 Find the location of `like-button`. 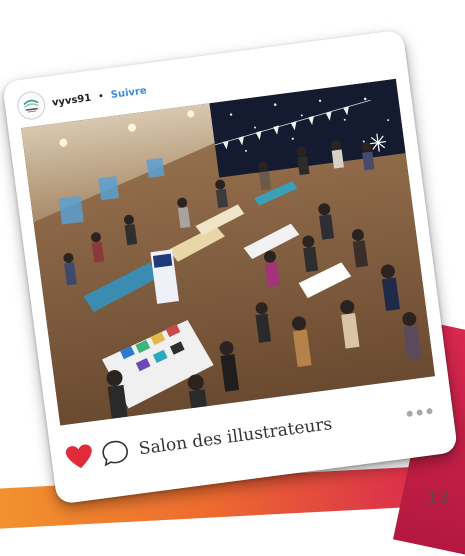

like-button is located at coordinates (82, 457).